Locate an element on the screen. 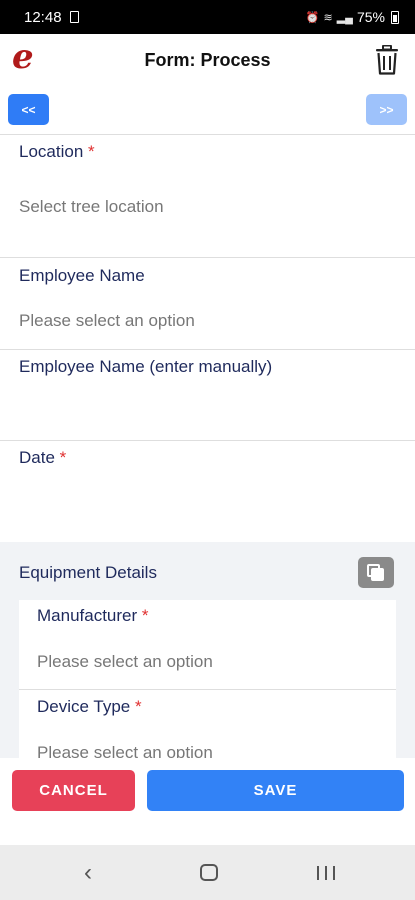 This screenshot has width=415, height=900. battery-icon is located at coordinates (395, 17).